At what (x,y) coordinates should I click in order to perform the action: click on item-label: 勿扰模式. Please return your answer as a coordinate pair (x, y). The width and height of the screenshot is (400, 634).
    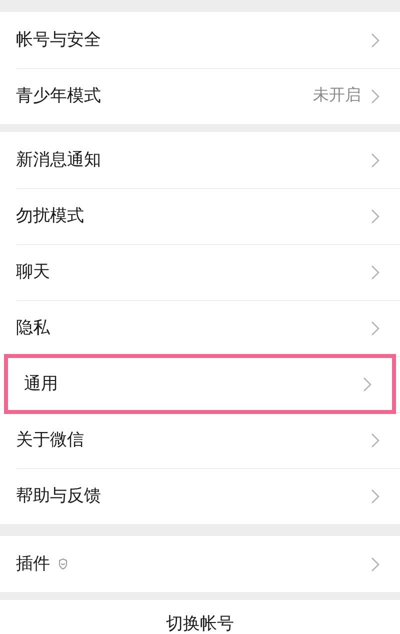
    Looking at the image, I should click on (50, 216).